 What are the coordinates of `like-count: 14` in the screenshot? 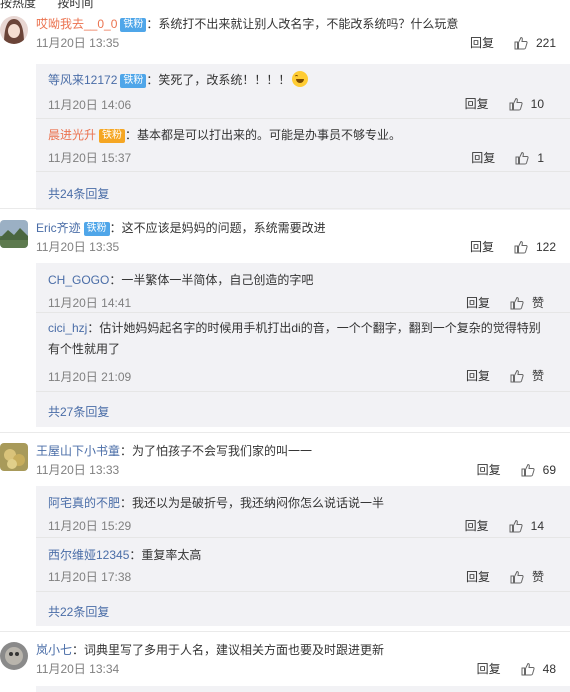 It's located at (537, 525).